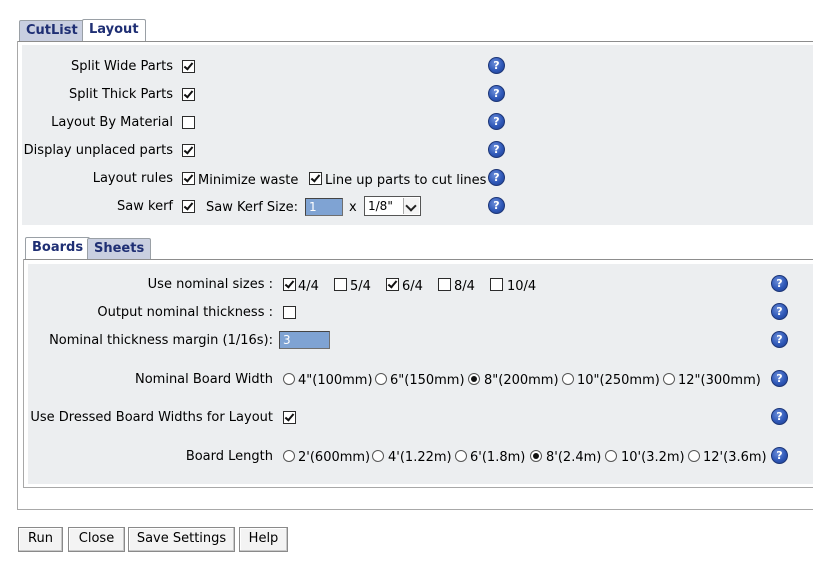 This screenshot has height=561, width=813. Describe the element at coordinates (498, 457) in the screenshot. I see `board-length-6-label: 6'(1.8m)` at that location.